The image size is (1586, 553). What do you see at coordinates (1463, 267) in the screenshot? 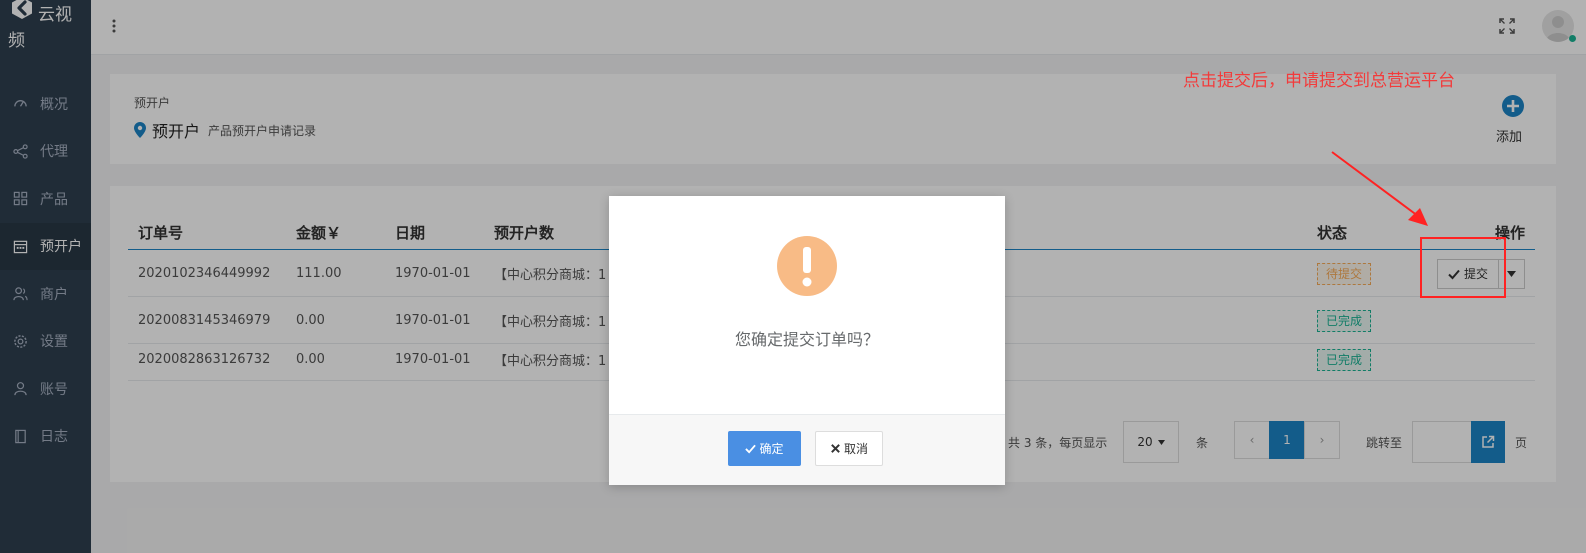
I see `annotation-highlight-box` at bounding box center [1463, 267].